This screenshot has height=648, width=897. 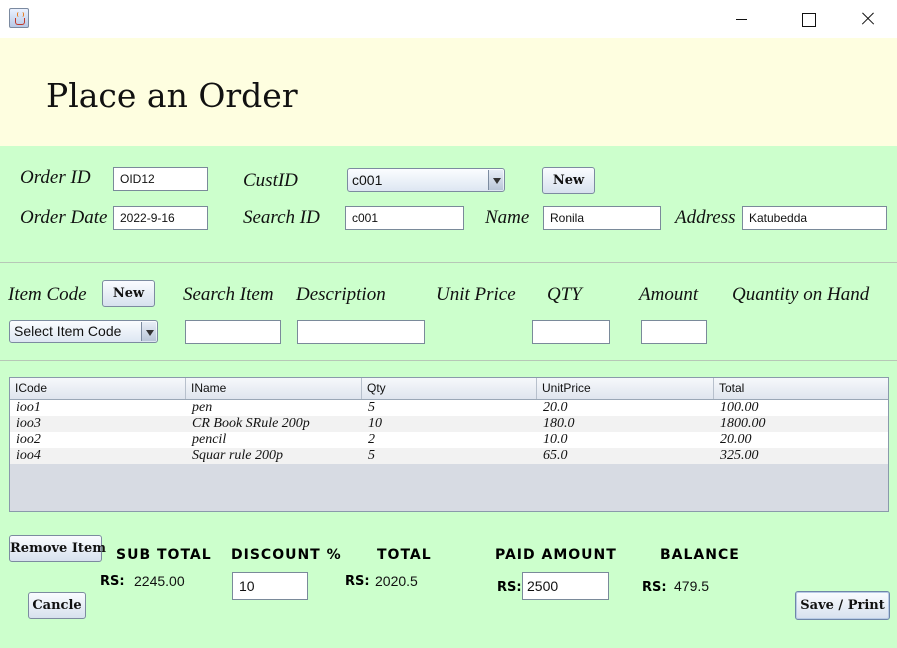 I want to click on paid-amount-label: PAID AMOUNT, so click(x=556, y=555).